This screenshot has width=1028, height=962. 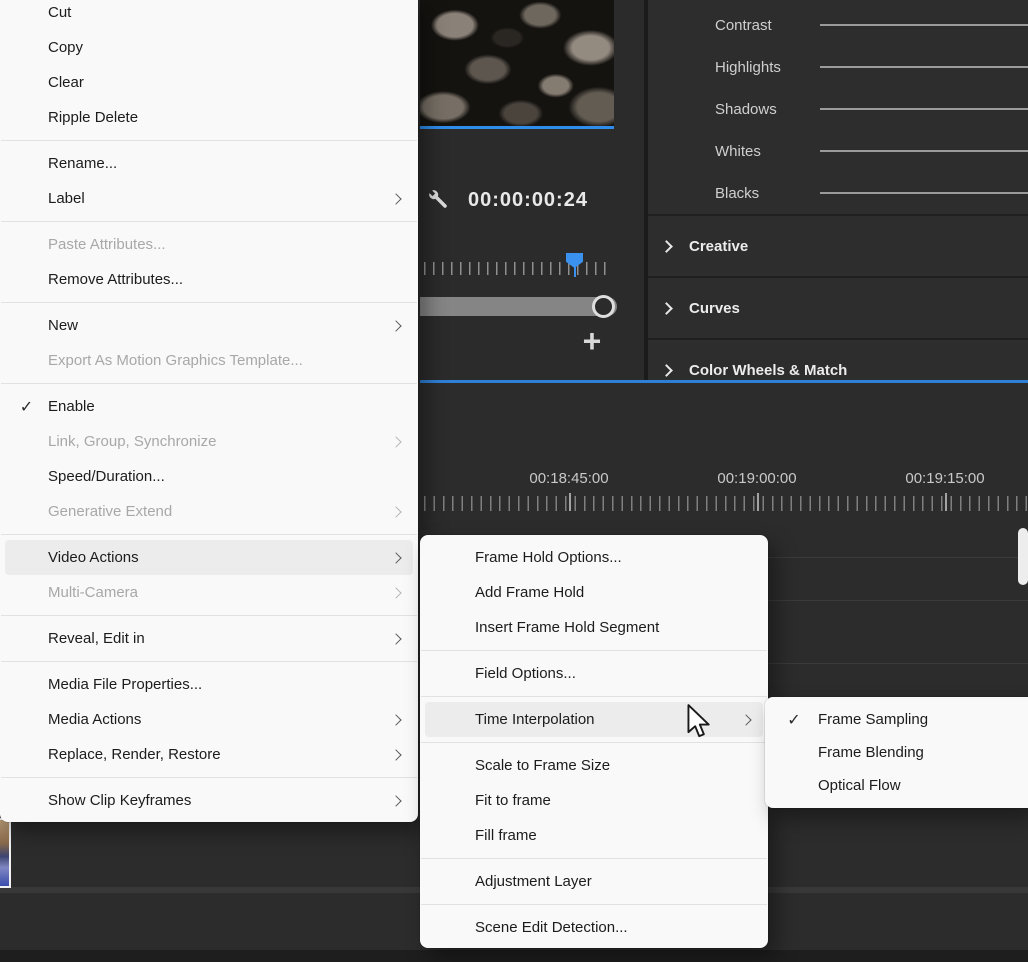 What do you see at coordinates (594, 800) in the screenshot?
I see `menu-item-fit-to-frame: Fit to frame` at bounding box center [594, 800].